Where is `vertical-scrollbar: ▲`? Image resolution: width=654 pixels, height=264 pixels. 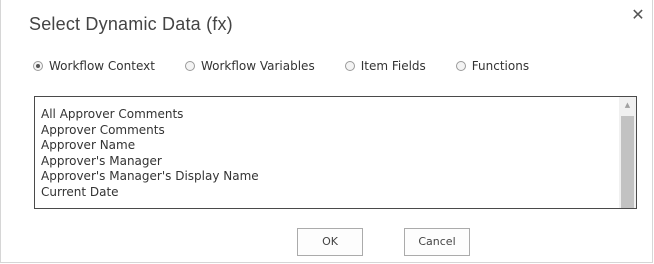
vertical-scrollbar: ▲ is located at coordinates (627, 152).